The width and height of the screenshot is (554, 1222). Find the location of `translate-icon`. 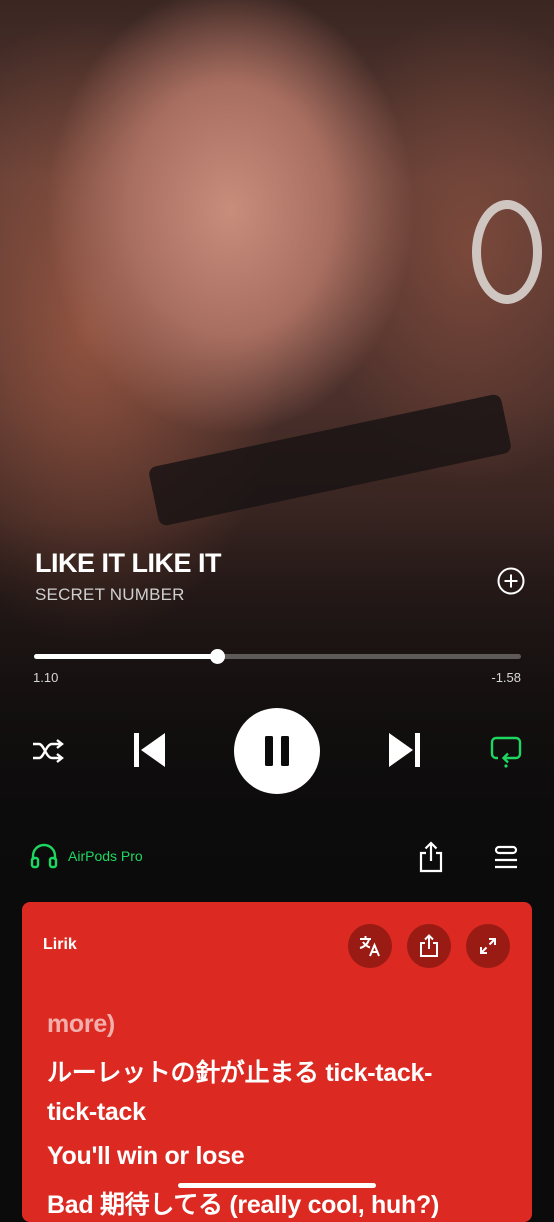

translate-icon is located at coordinates (369, 946).